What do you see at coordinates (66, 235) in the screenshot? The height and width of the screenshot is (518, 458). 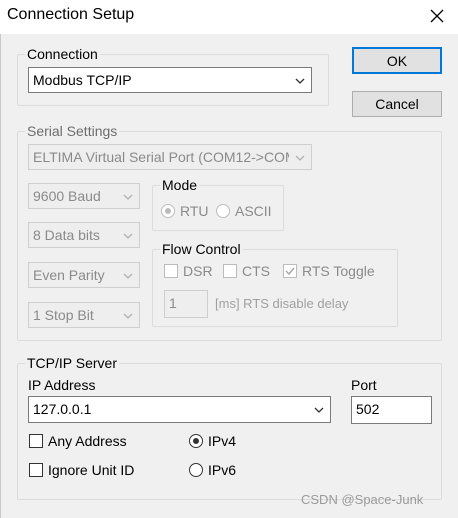 I see `data-bits-value: 8 Data bits` at bounding box center [66, 235].